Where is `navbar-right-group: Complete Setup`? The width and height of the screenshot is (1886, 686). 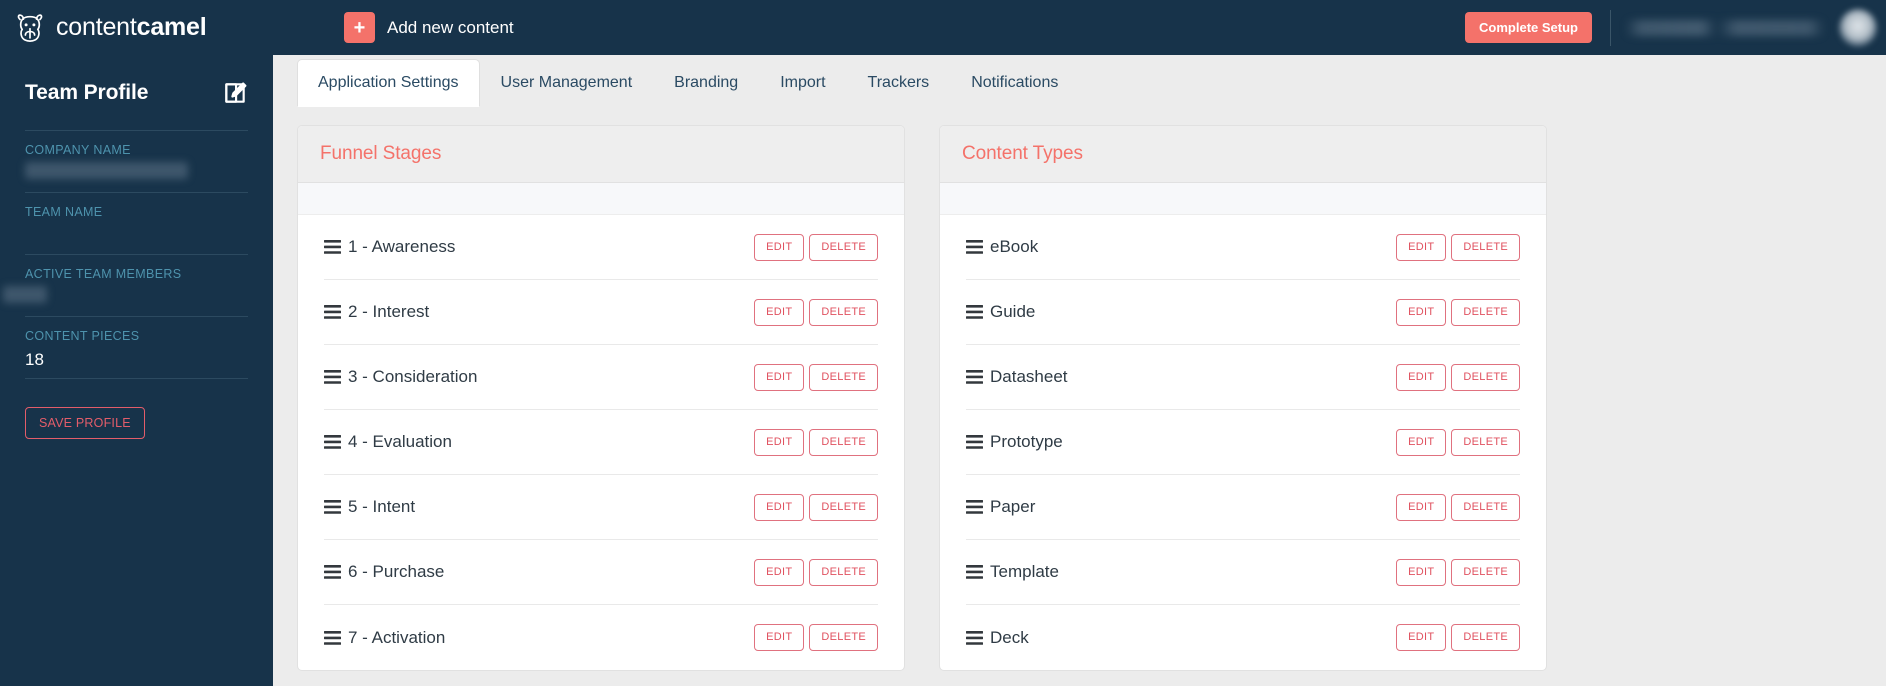
navbar-right-group: Complete Setup is located at coordinates (1675, 27).